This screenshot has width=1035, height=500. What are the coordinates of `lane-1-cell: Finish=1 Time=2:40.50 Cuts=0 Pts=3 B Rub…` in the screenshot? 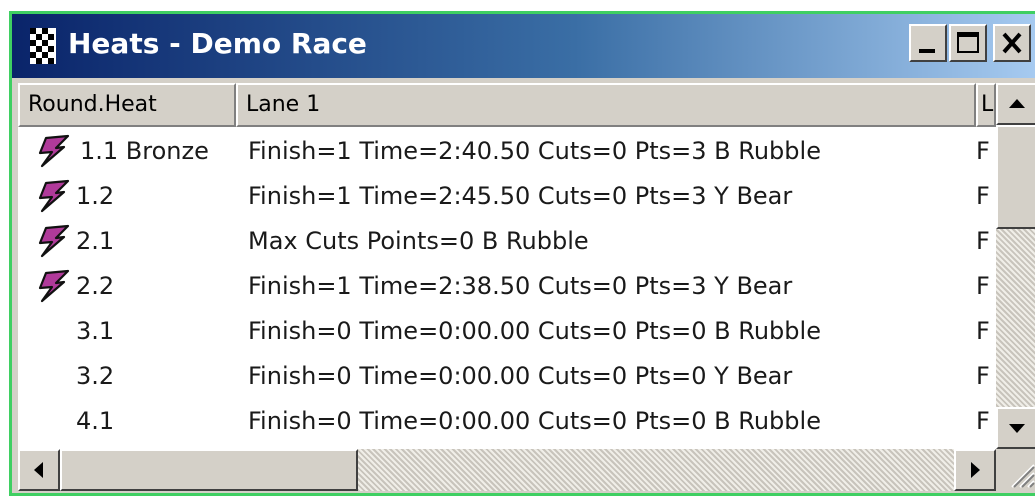 It's located at (534, 151).